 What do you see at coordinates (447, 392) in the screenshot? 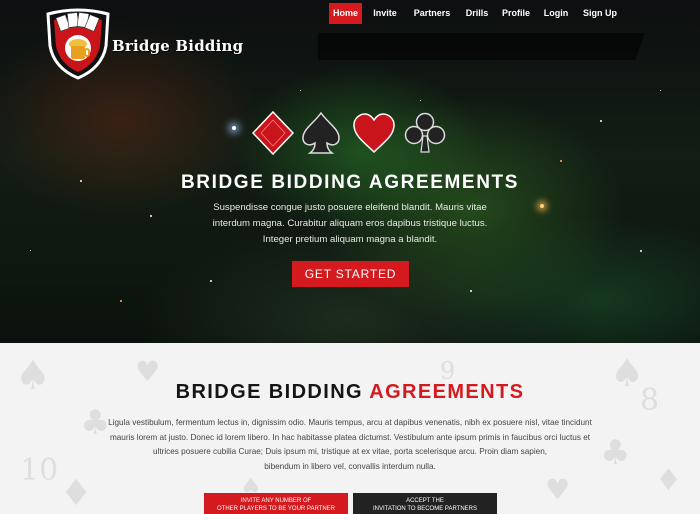
I see `section-title-part2: AGREEMENTS` at bounding box center [447, 392].